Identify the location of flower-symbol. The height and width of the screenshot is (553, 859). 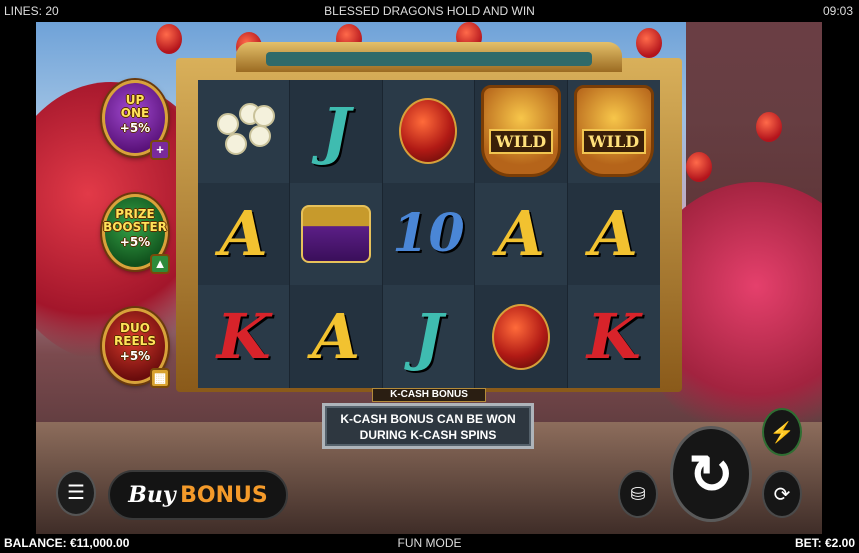
(244, 131).